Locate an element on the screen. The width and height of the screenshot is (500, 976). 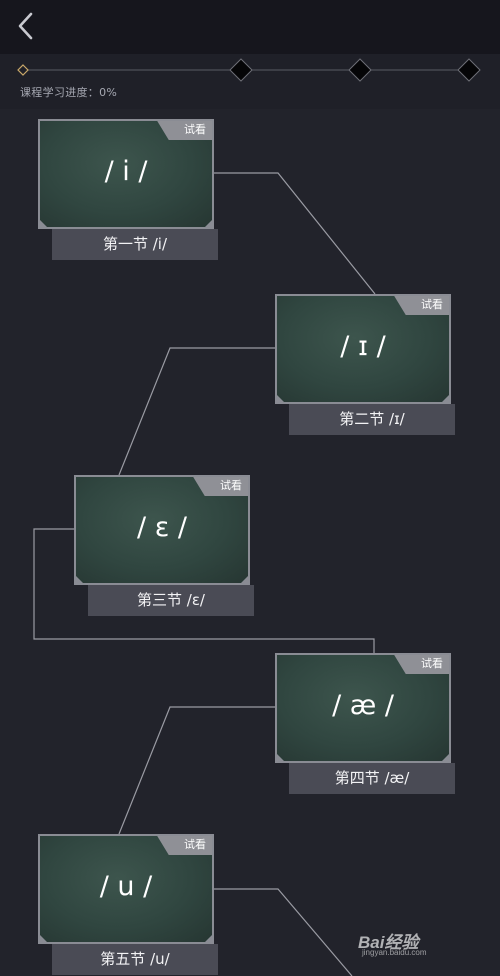
progress-track is located at coordinates (249, 70).